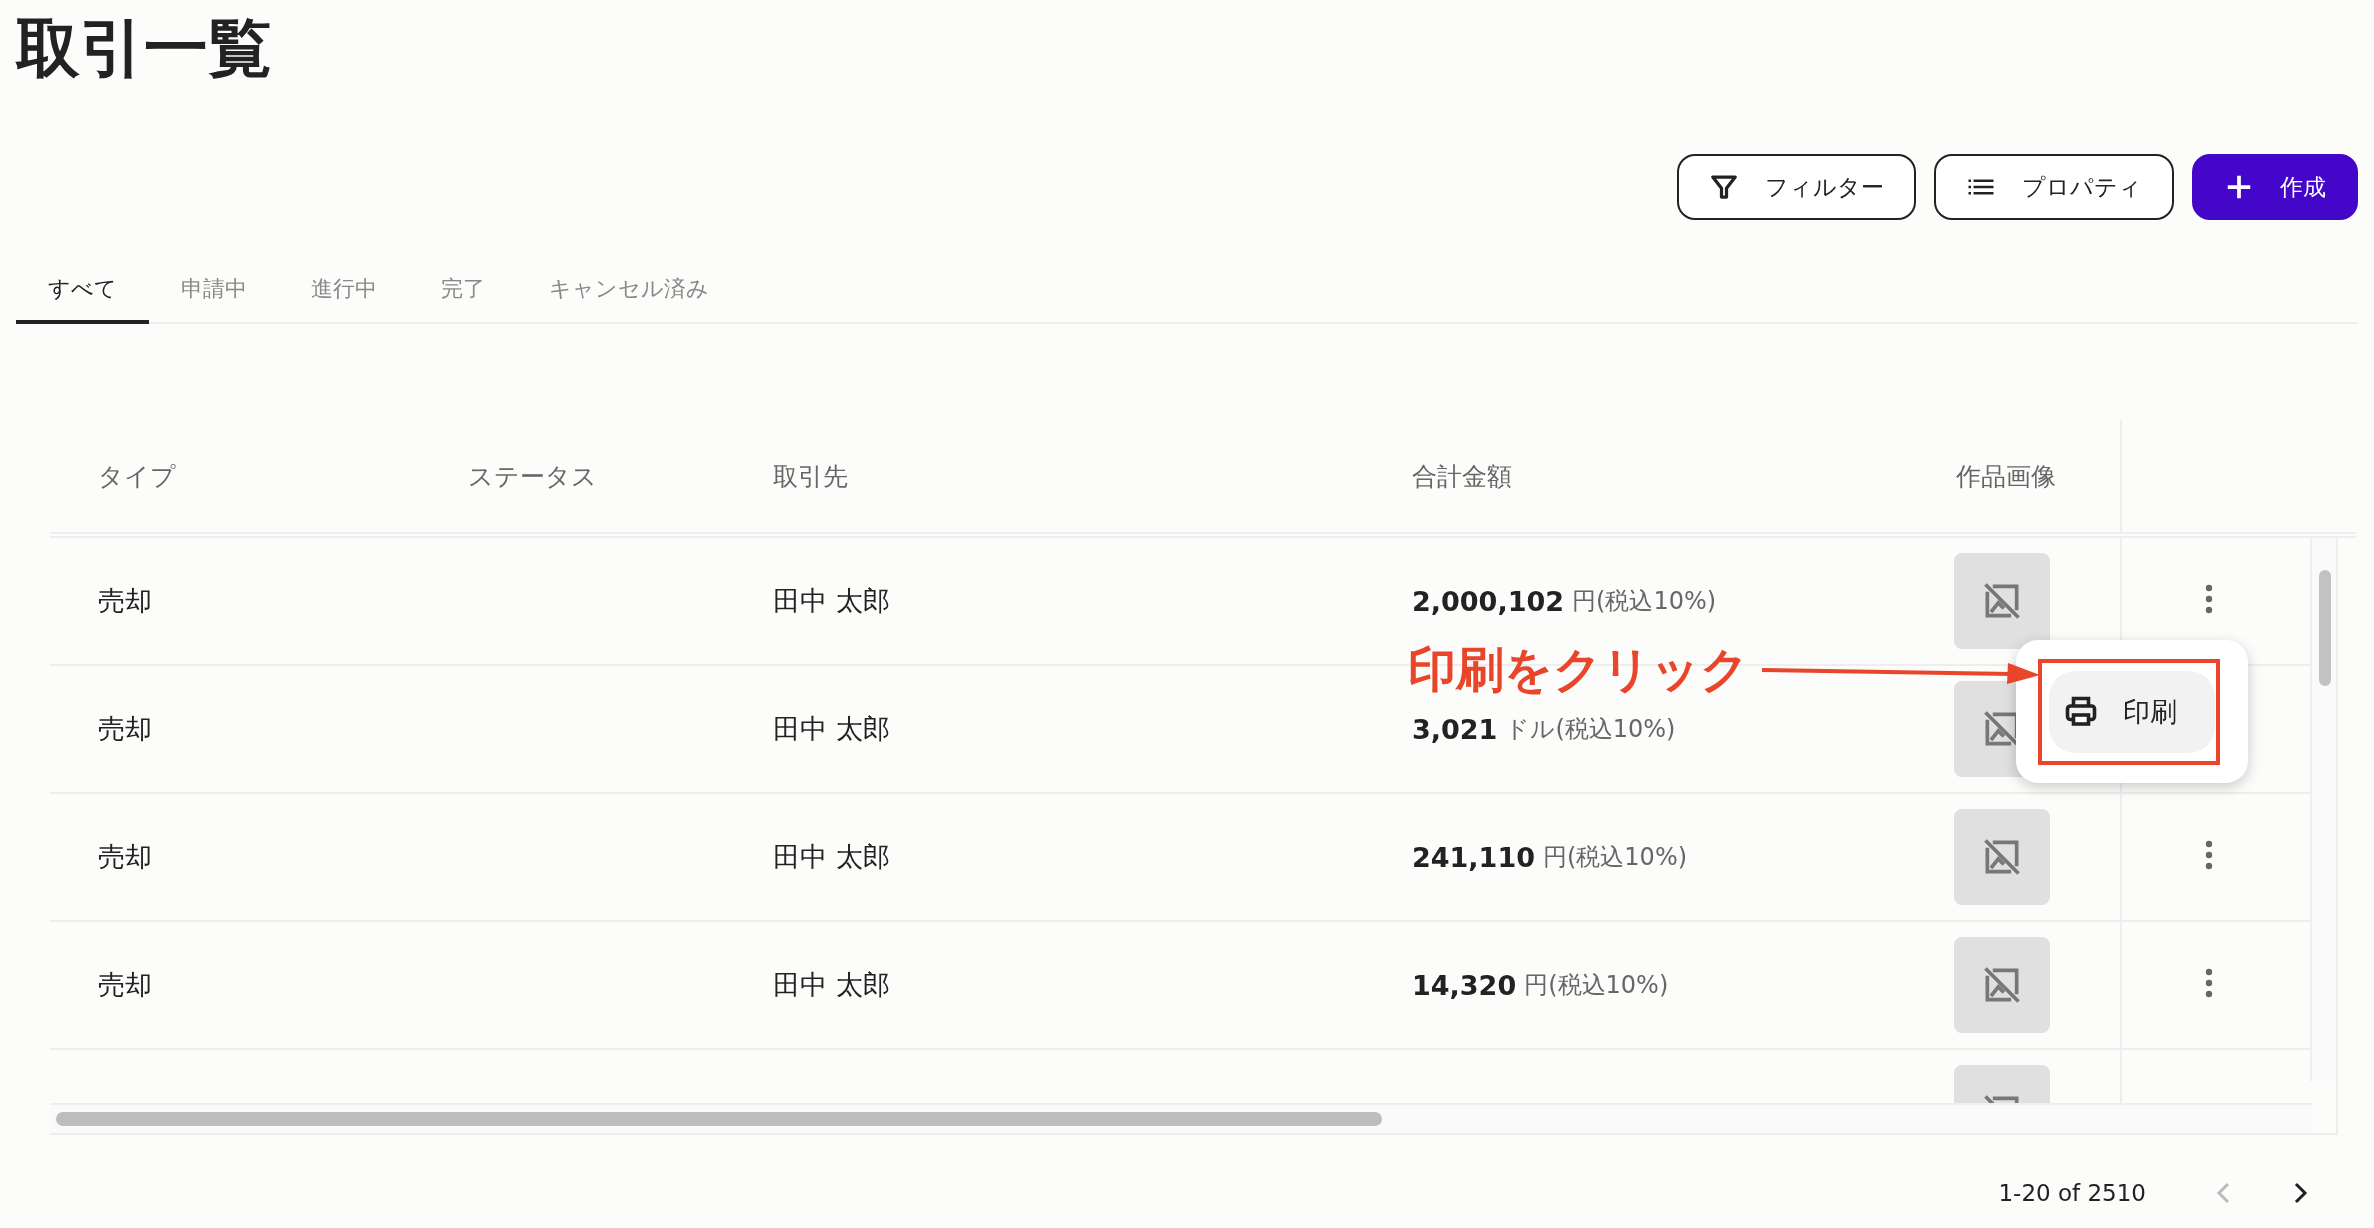  What do you see at coordinates (1578, 669) in the screenshot?
I see `annotation-text: 印刷をクリック` at bounding box center [1578, 669].